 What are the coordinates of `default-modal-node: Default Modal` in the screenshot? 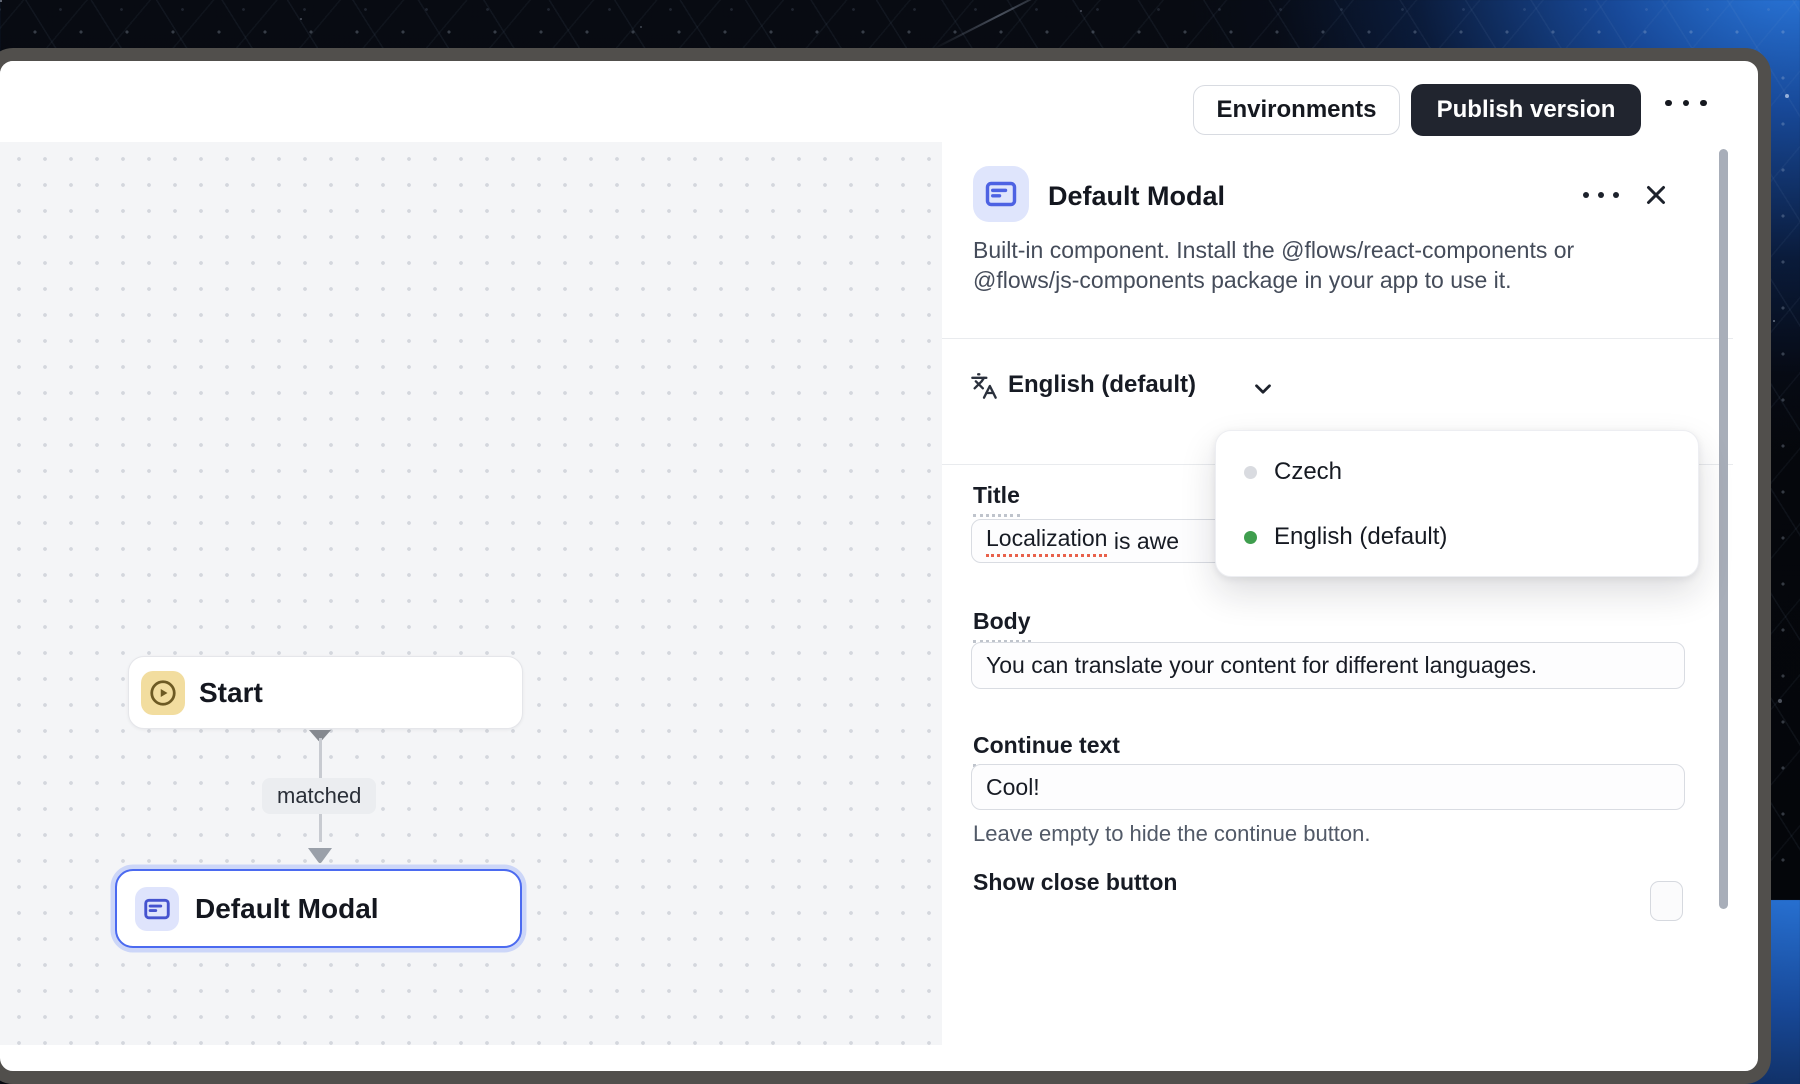 It's located at (318, 908).